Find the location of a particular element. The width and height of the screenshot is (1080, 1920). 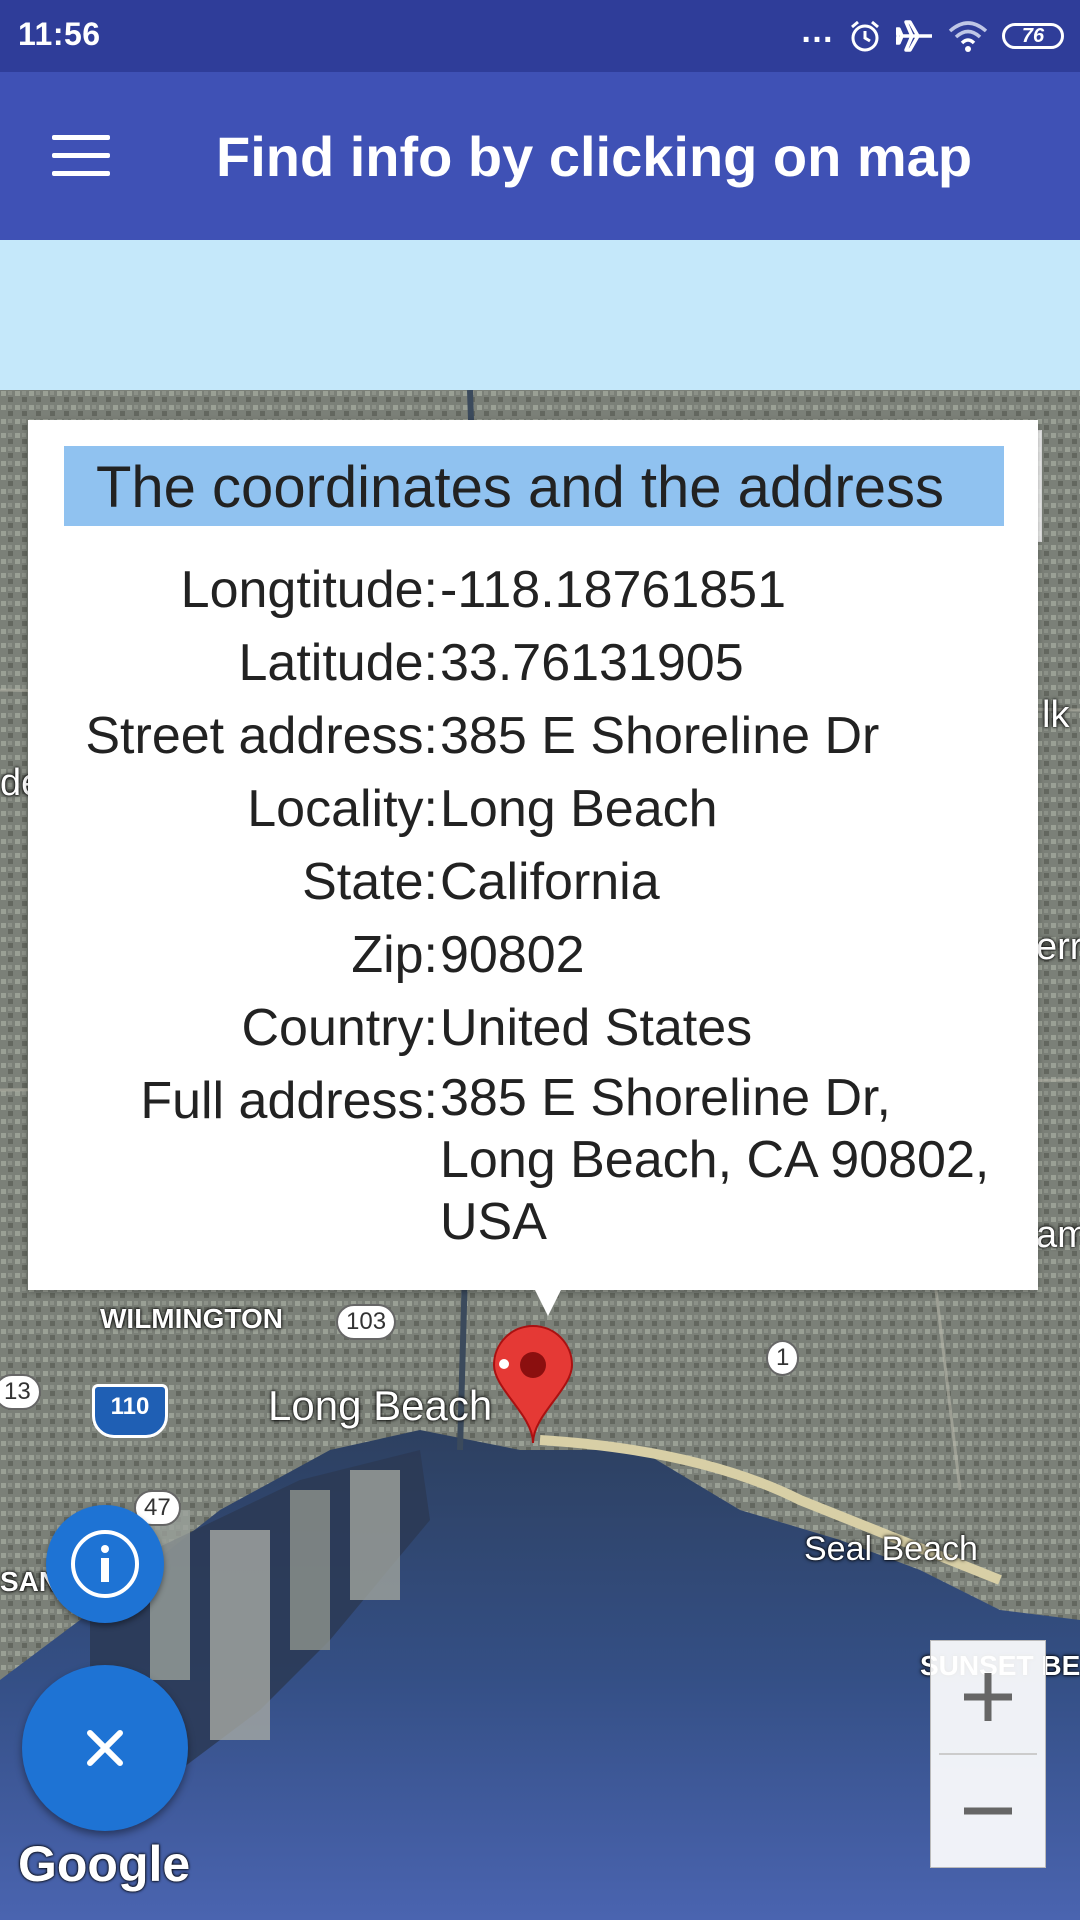

interstate-shield-110: 110 is located at coordinates (130, 1411).